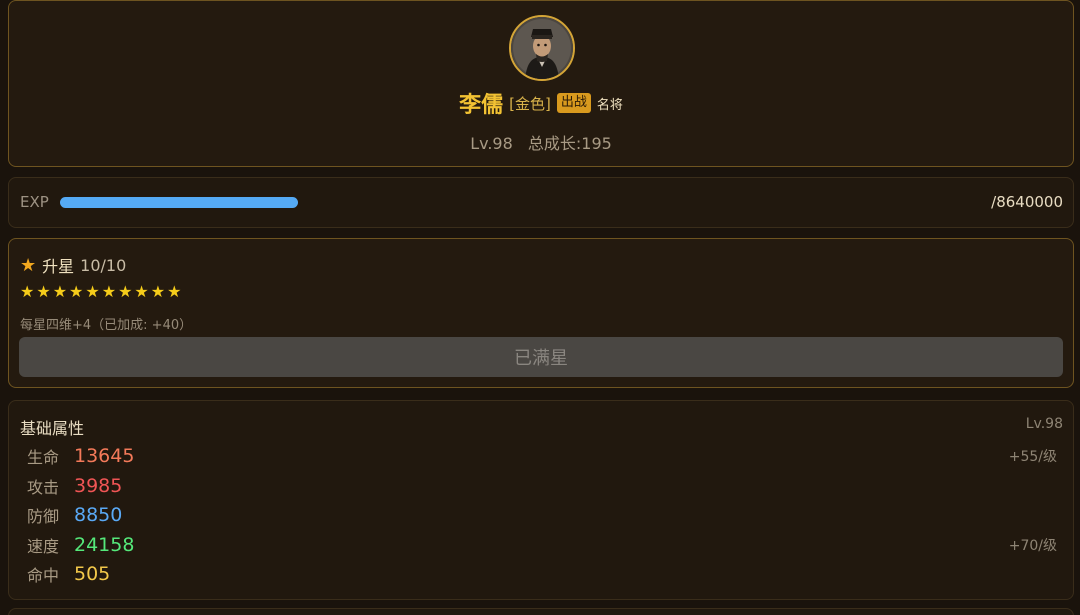  What do you see at coordinates (609, 105) in the screenshot?
I see `famous-badge: 名将` at bounding box center [609, 105].